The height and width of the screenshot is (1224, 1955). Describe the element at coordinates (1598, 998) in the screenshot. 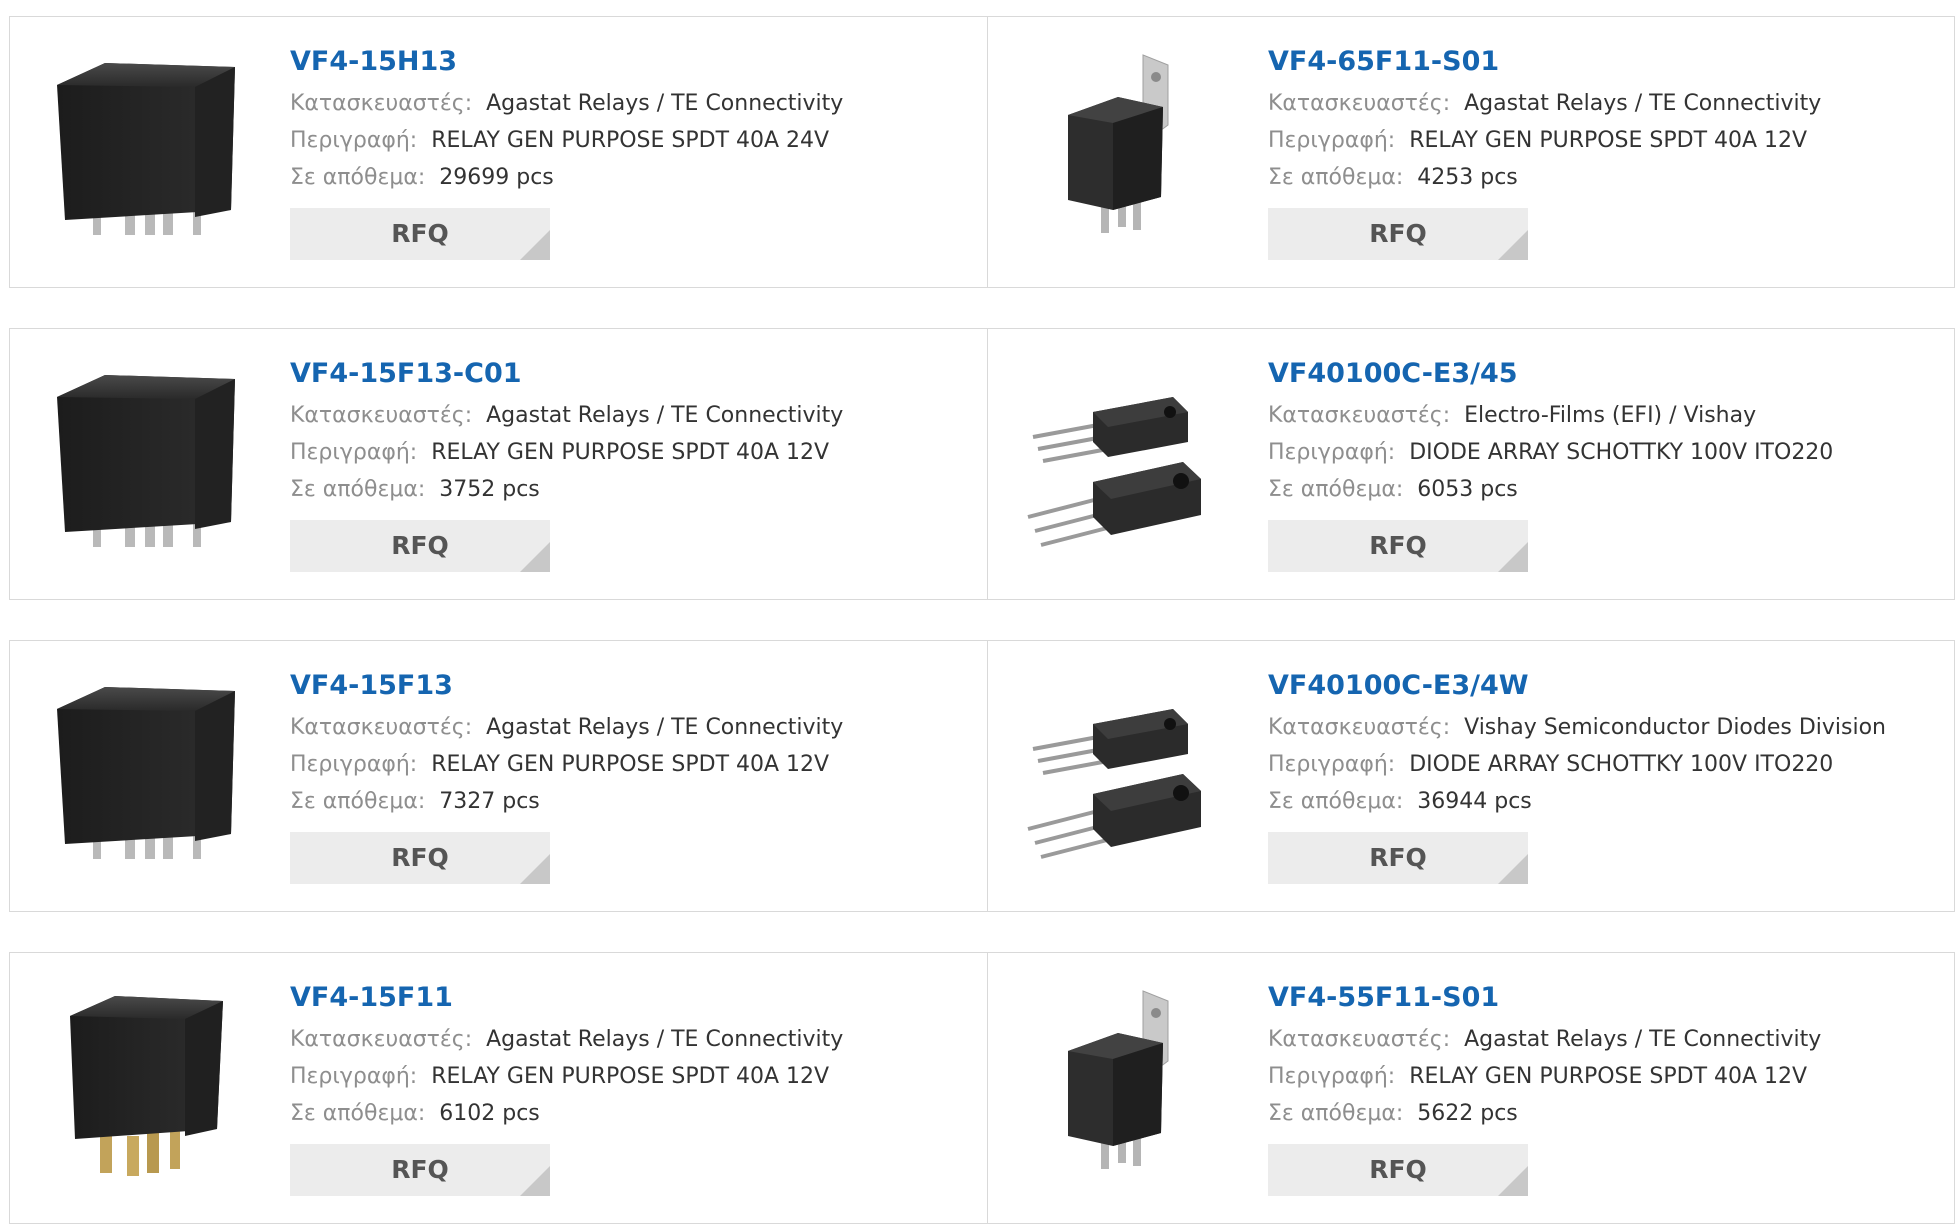

I see `part-number-link: VF4-55F11-S01` at that location.